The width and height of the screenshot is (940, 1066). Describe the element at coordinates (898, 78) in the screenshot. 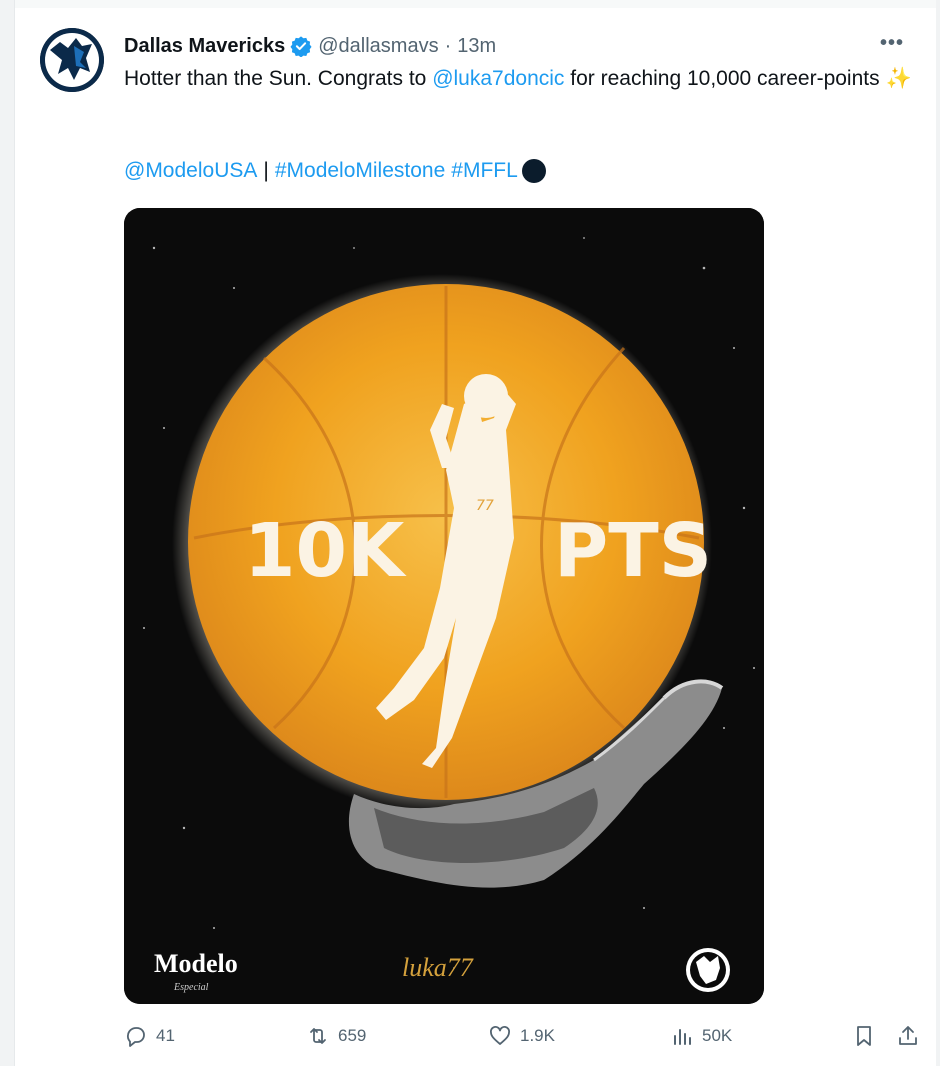

I see `sparkles-emoji: ✨` at that location.